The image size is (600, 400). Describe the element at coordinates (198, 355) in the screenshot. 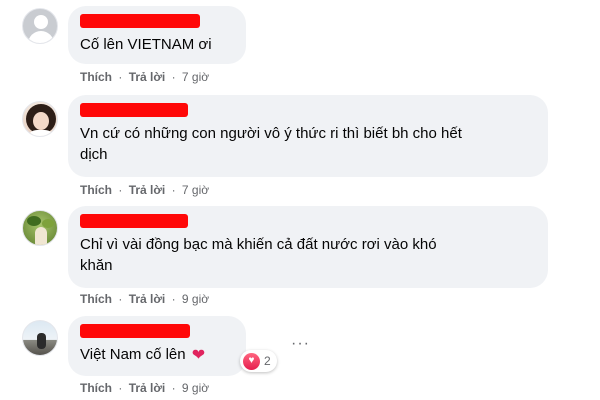

I see `heart-emoji-icon: ❤` at that location.